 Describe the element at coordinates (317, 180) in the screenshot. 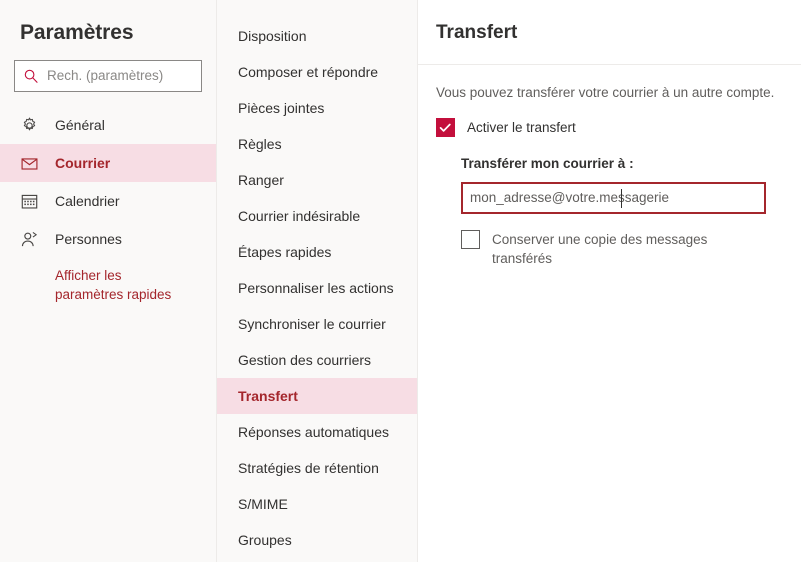

I see `mid-item-ranger: Ranger` at that location.